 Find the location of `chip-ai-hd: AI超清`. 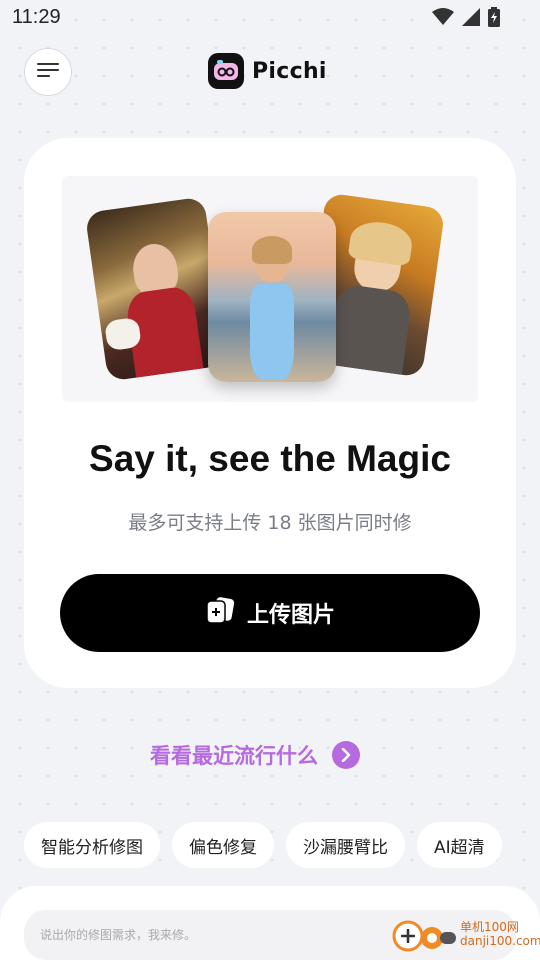

chip-ai-hd: AI超清 is located at coordinates (459, 845).